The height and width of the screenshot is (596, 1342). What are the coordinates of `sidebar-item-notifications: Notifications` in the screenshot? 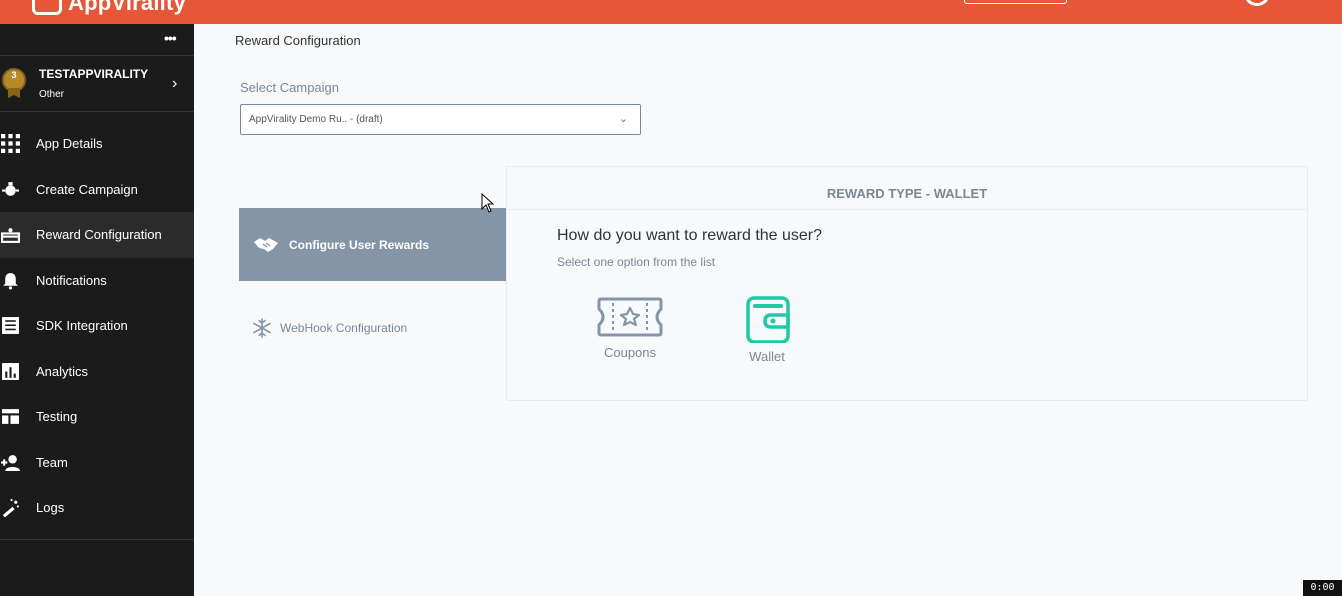 It's located at (97, 281).